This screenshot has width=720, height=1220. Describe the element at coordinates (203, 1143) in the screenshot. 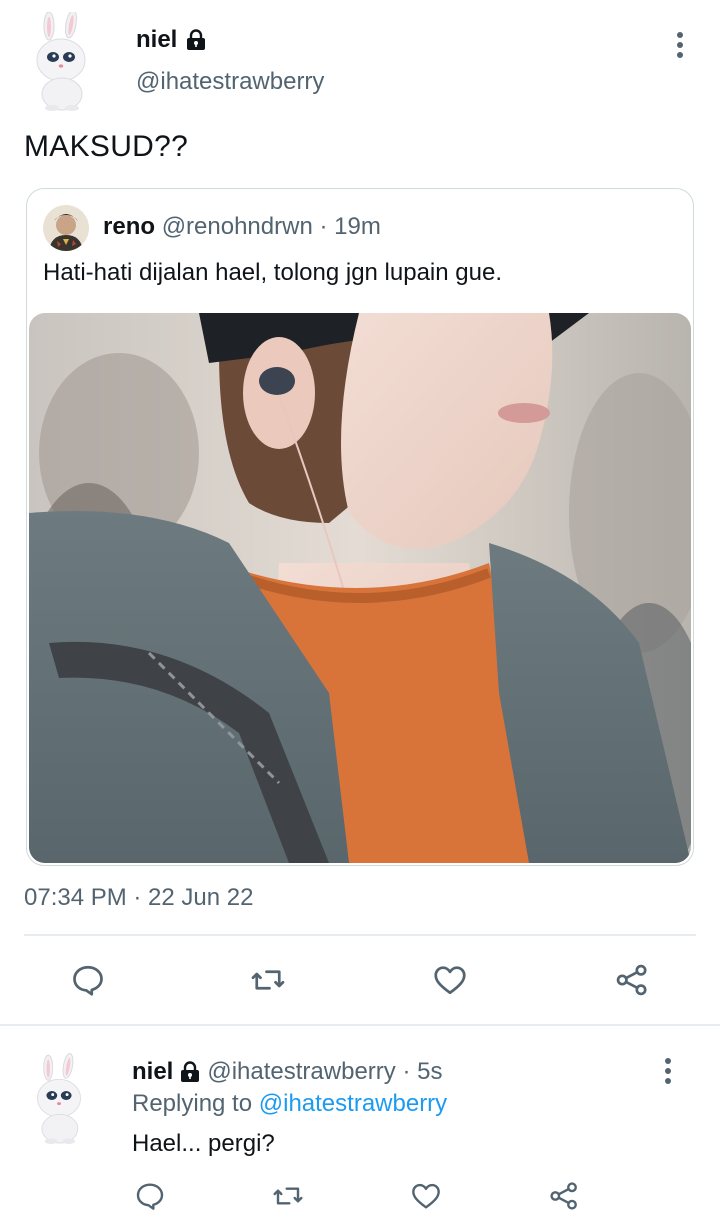

I see `reply-text: Hael... pergi?` at that location.